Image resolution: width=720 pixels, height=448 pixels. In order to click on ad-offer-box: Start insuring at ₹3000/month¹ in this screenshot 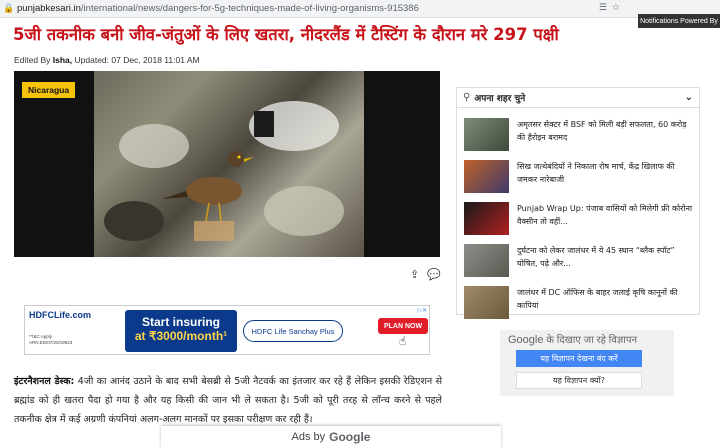, I will do `click(181, 331)`.